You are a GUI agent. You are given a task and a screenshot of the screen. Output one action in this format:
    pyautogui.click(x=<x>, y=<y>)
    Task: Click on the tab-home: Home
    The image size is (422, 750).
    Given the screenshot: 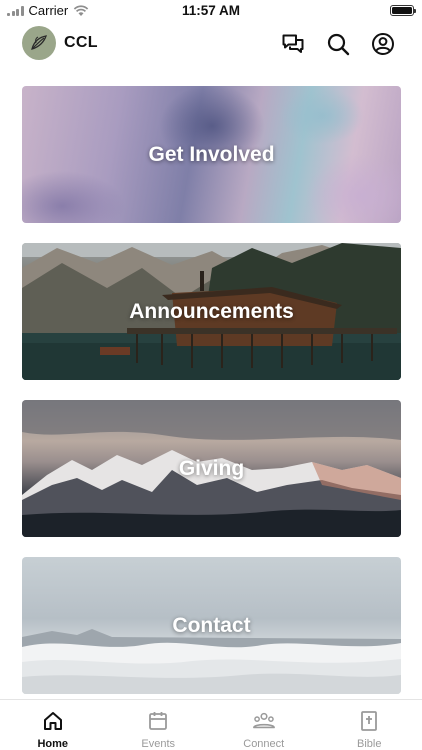 What is the action you would take?
    pyautogui.click(x=53, y=725)
    